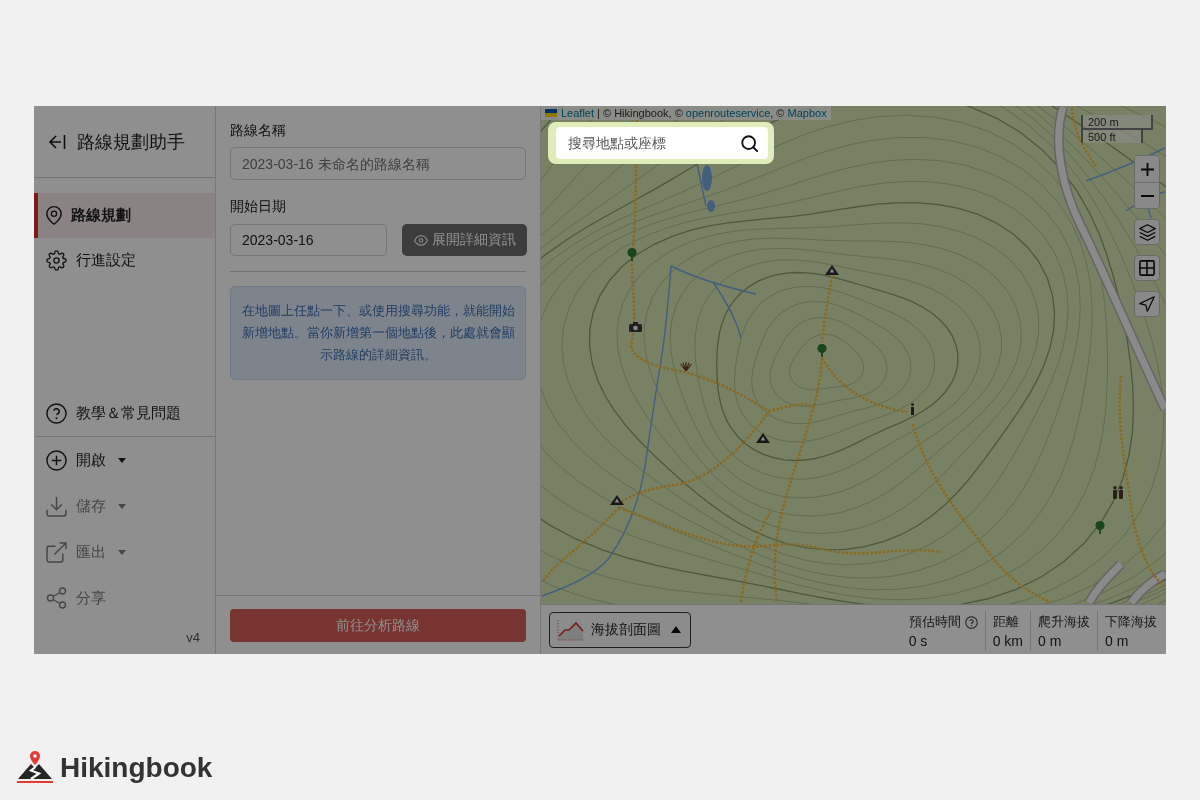  What do you see at coordinates (551, 113) in the screenshot?
I see `flag-icon` at bounding box center [551, 113].